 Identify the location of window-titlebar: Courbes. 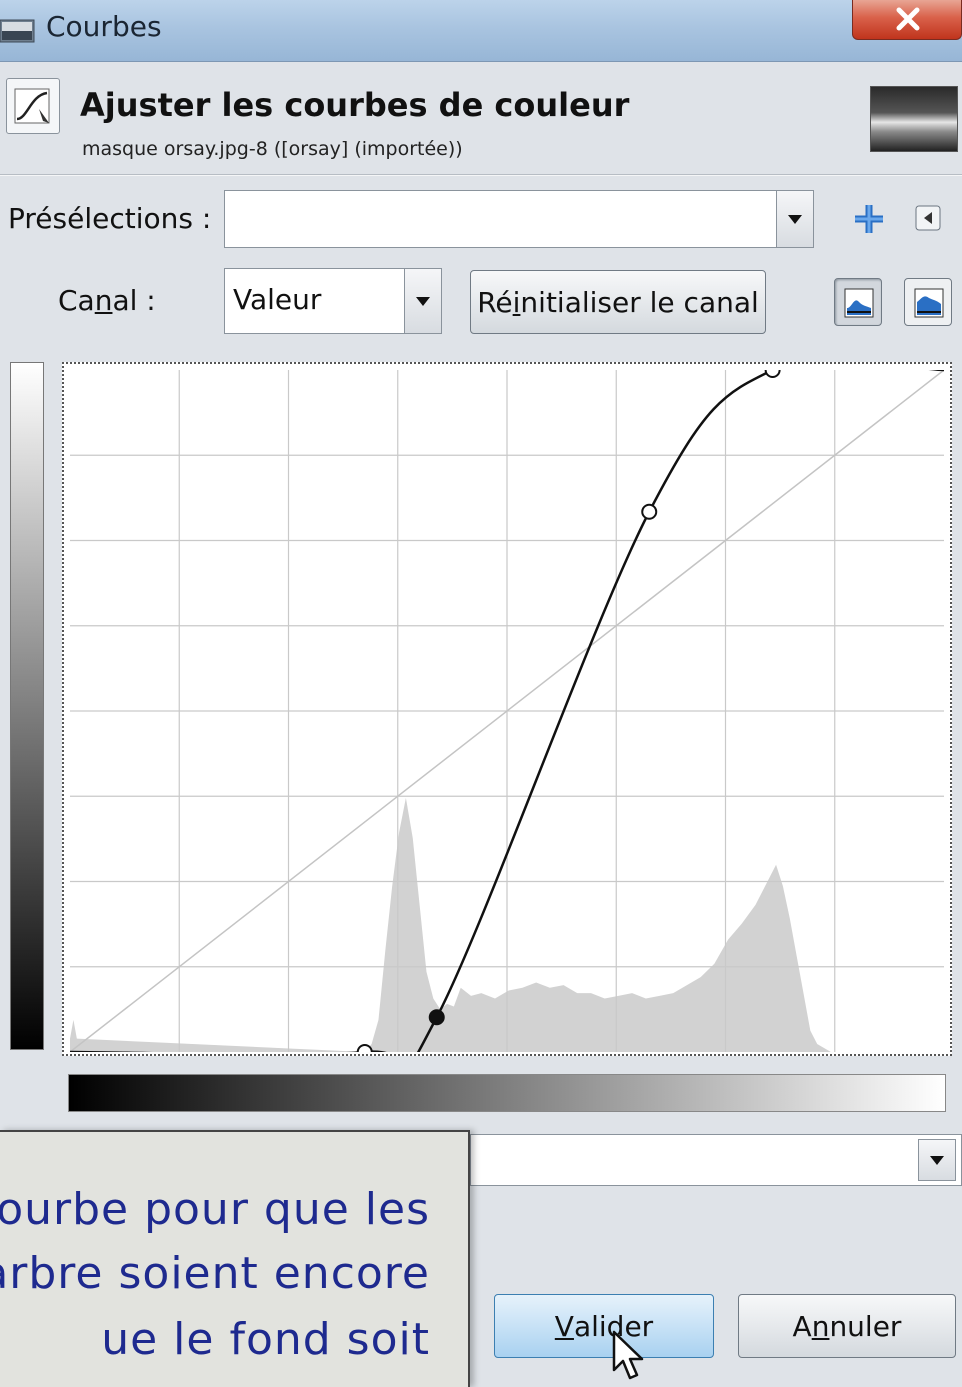
(481, 31).